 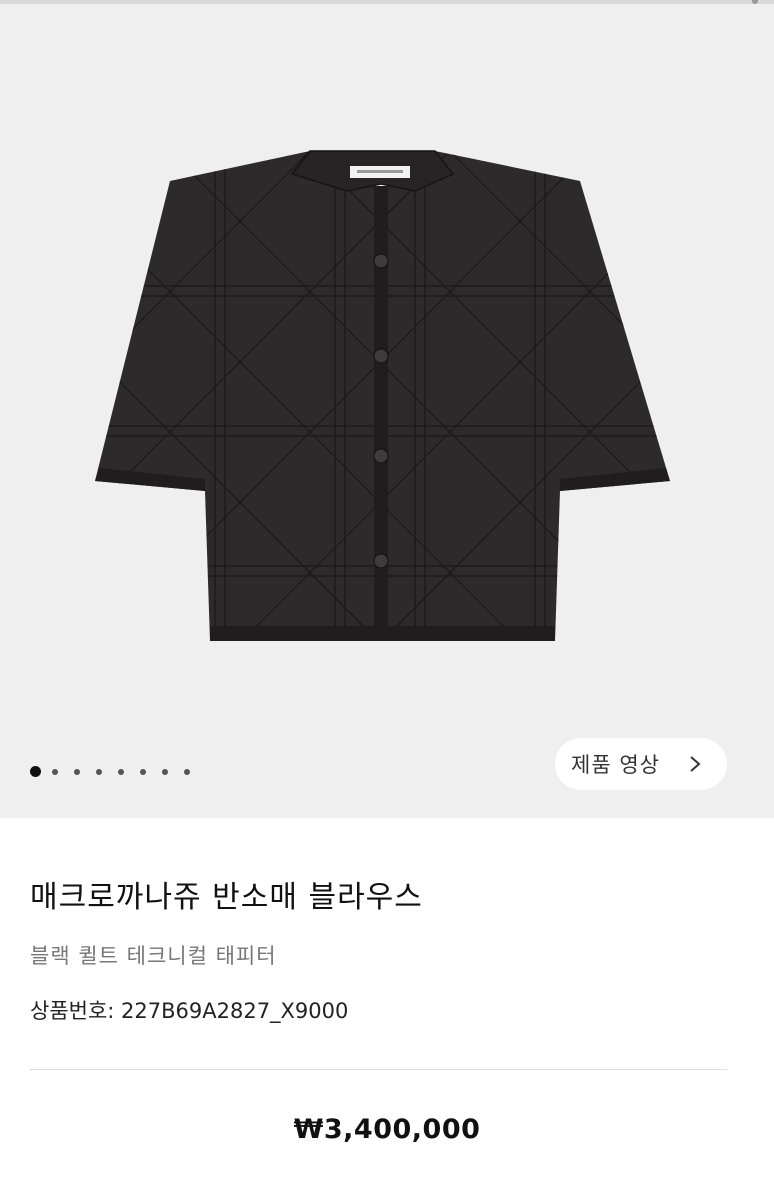 What do you see at coordinates (226, 897) in the screenshot?
I see `product-name: 매크로까나쥬 반소매 블라우스` at bounding box center [226, 897].